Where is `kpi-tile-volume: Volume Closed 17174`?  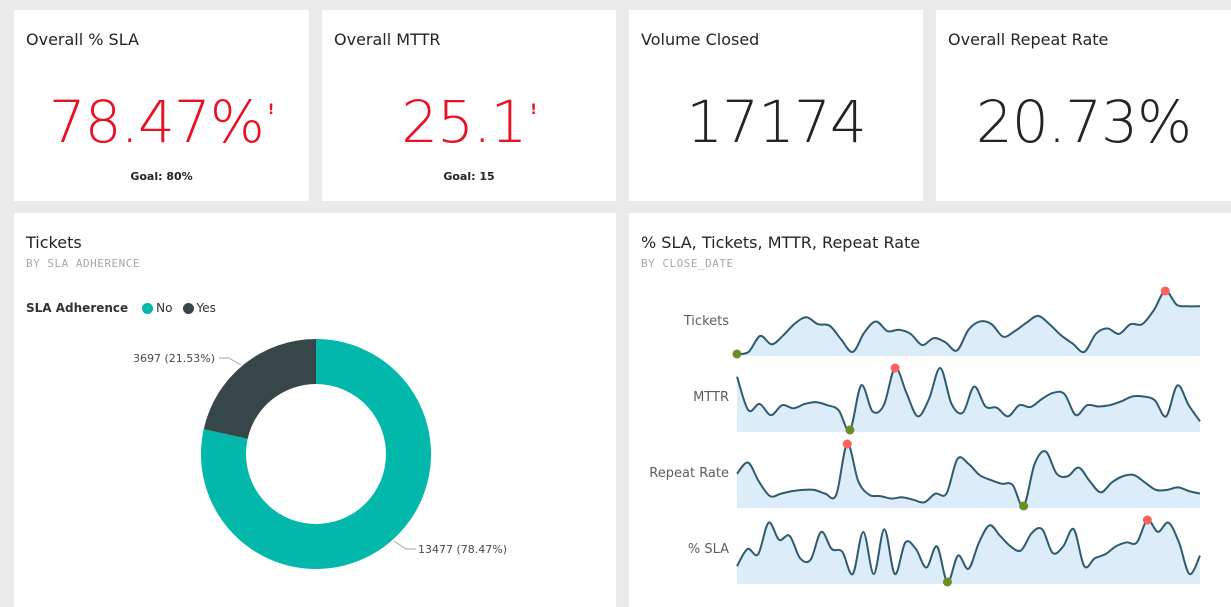
kpi-tile-volume: Volume Closed 17174 is located at coordinates (776, 105).